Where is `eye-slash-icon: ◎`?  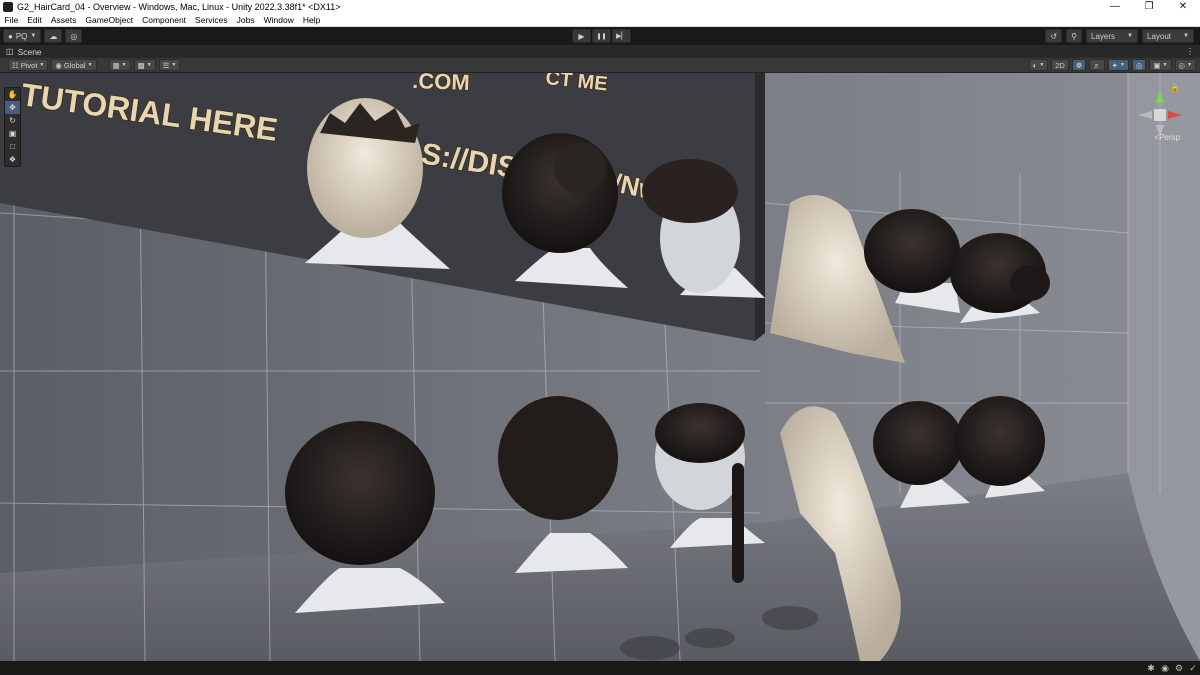
eye-slash-icon: ◎ is located at coordinates (1139, 65).